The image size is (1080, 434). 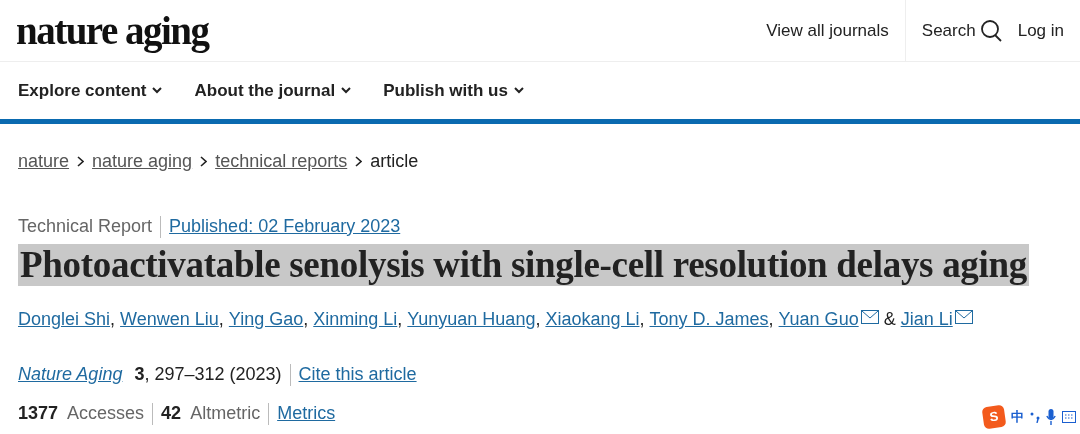 I want to click on author-link: Xiaokang Li, so click(x=592, y=319).